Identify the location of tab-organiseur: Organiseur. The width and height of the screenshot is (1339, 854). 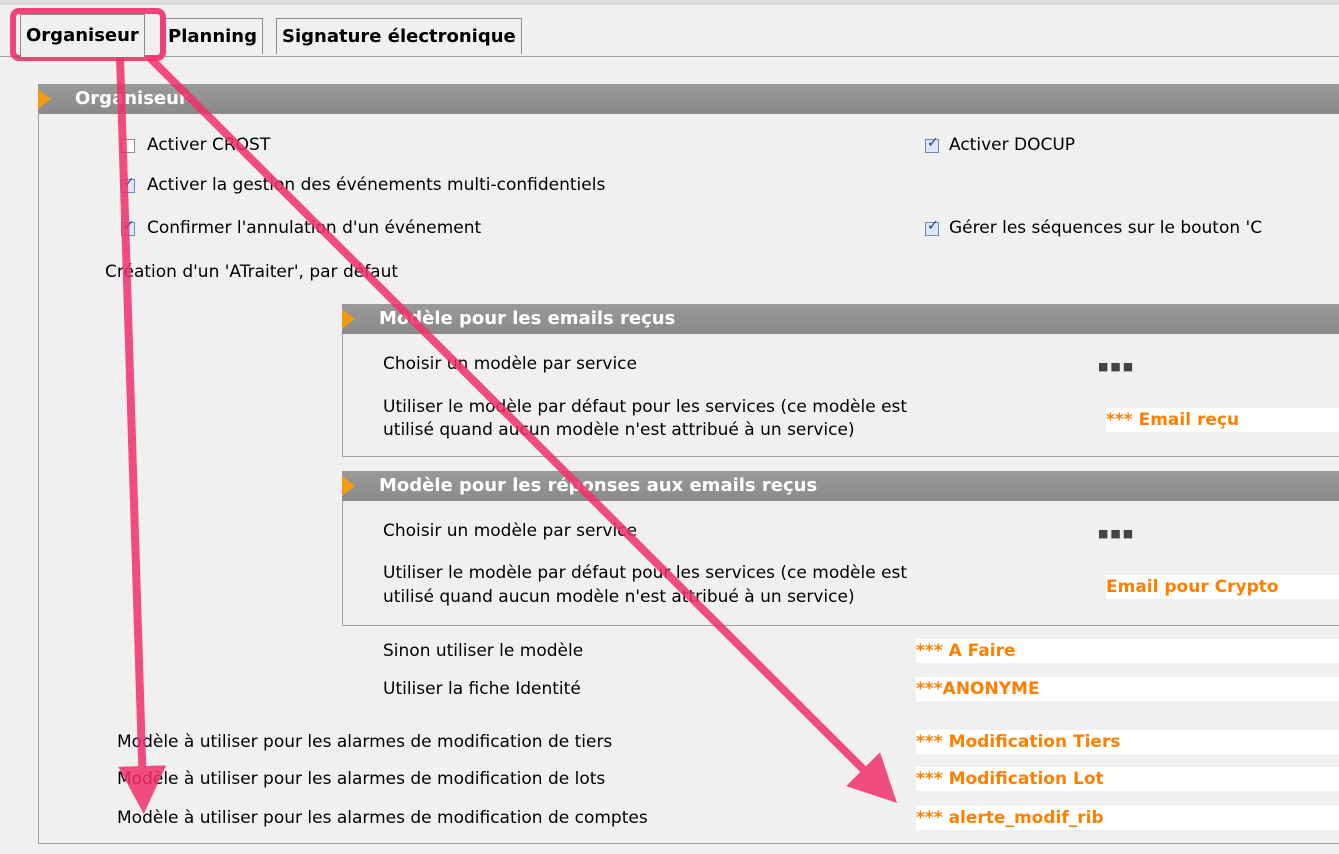
(82, 35).